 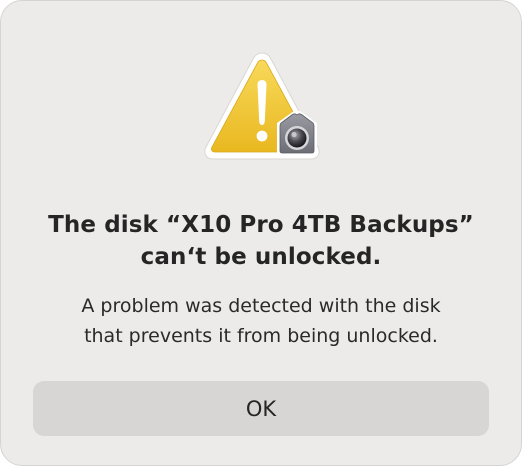 I want to click on ok-button: OK, so click(x=261, y=408).